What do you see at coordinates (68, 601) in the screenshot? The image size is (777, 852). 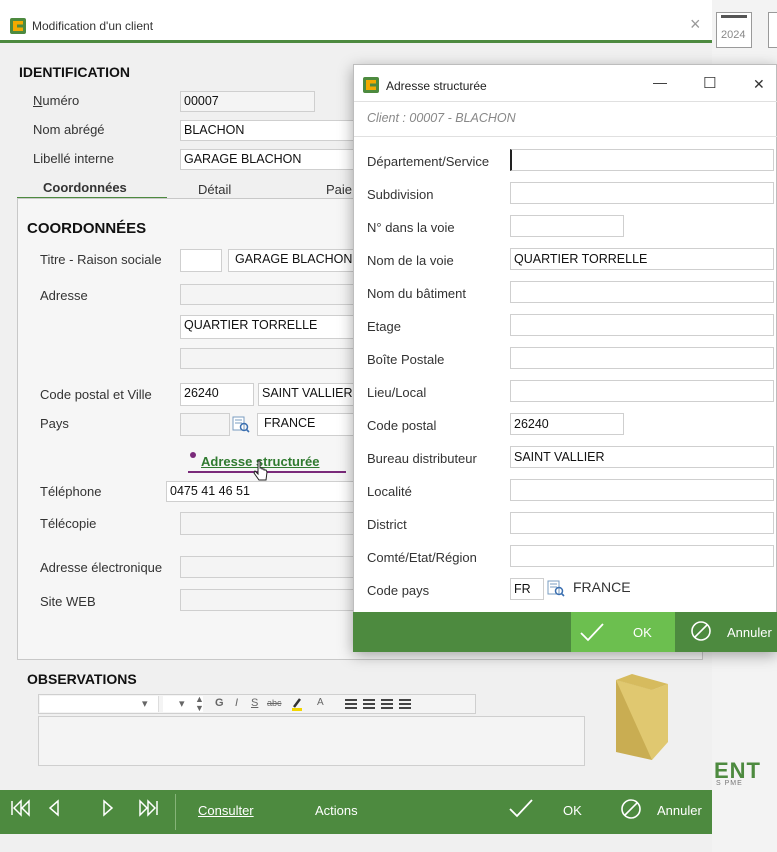 I see `site-web-label: Site WEB` at bounding box center [68, 601].